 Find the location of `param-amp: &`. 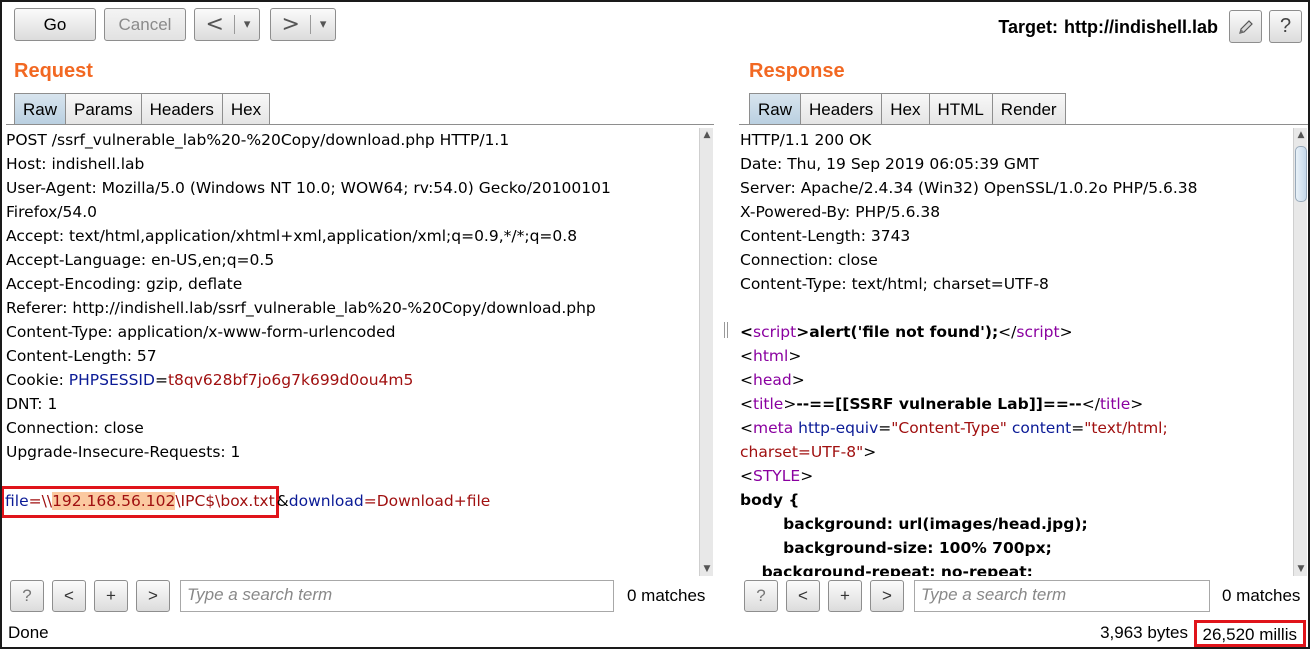

param-amp: & is located at coordinates (282, 501).